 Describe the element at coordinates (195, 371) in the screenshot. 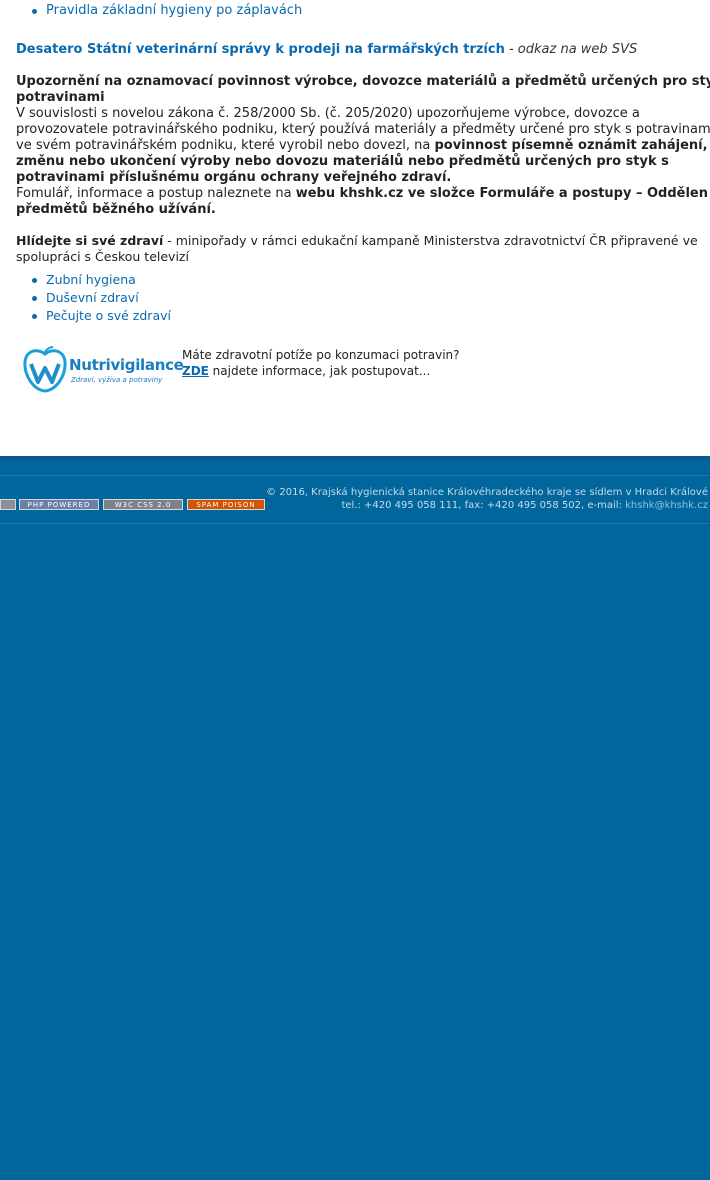

I see `nutri-zde-link: ZDE` at that location.